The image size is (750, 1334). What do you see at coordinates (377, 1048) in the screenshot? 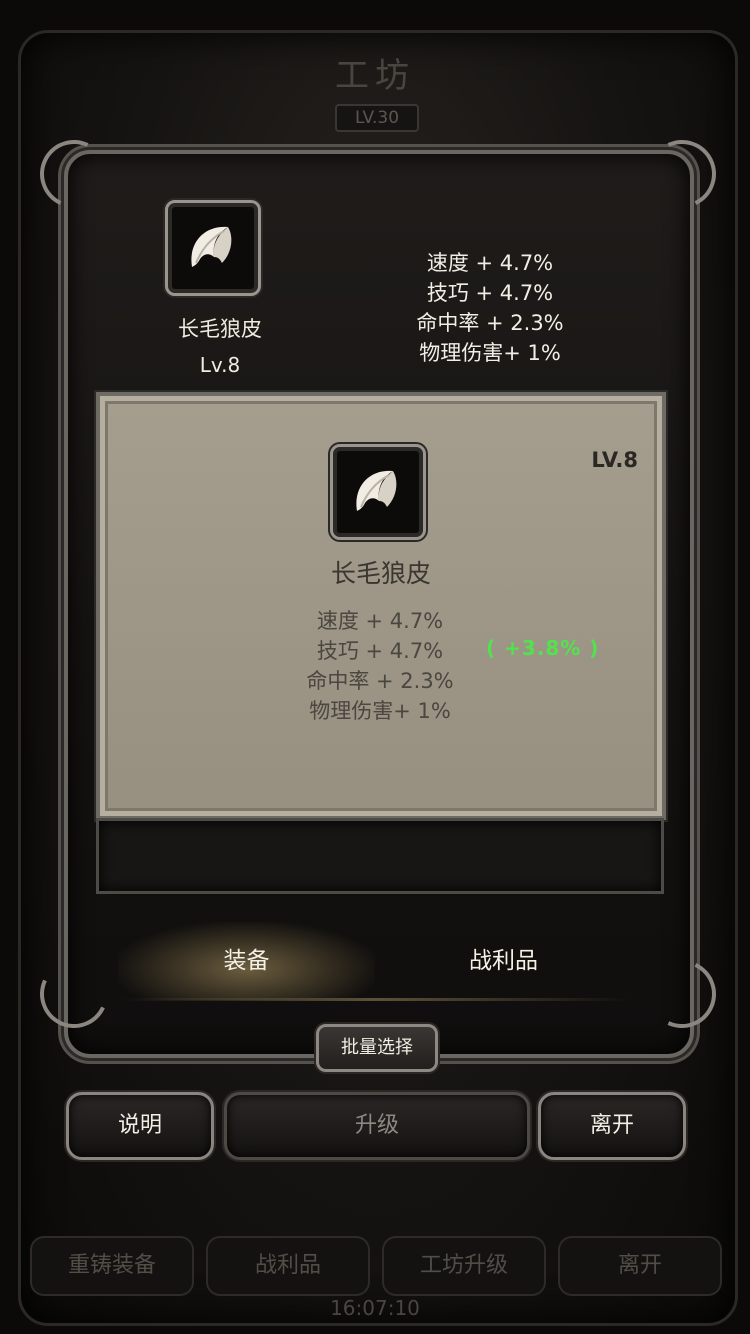
I see `batch-select-button: 批量选择` at bounding box center [377, 1048].